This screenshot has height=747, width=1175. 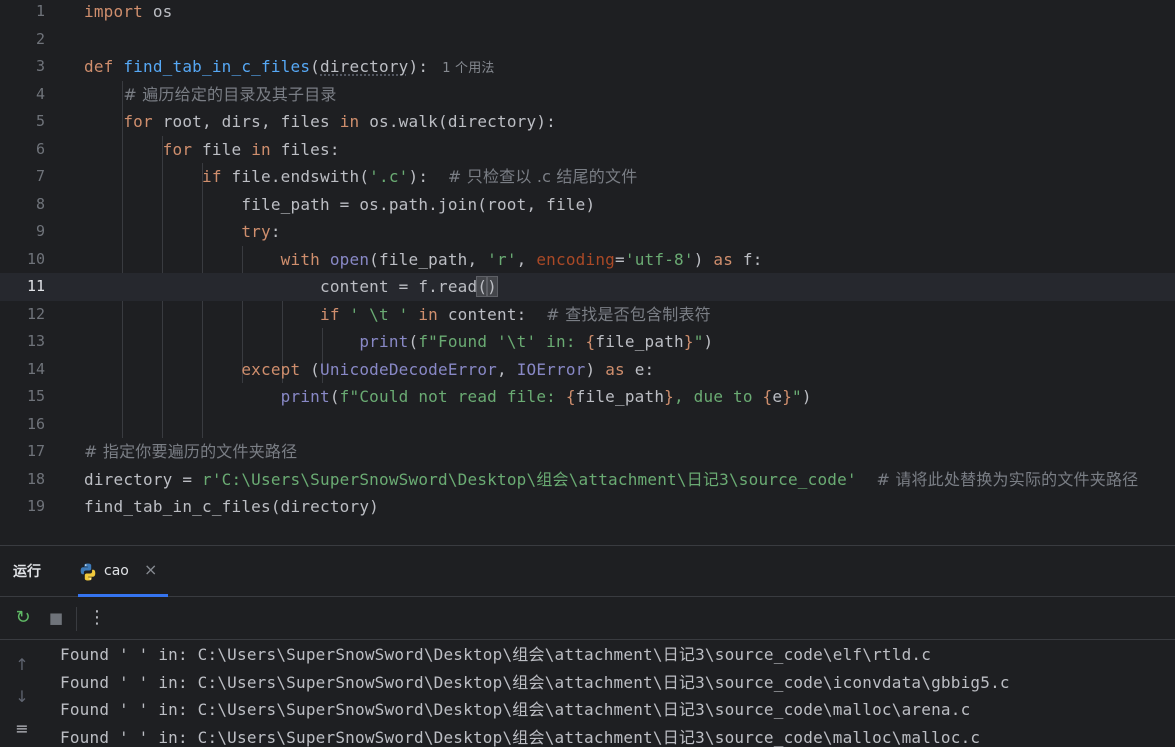 What do you see at coordinates (389, 176) in the screenshot?
I see `code-token: '.c'` at bounding box center [389, 176].